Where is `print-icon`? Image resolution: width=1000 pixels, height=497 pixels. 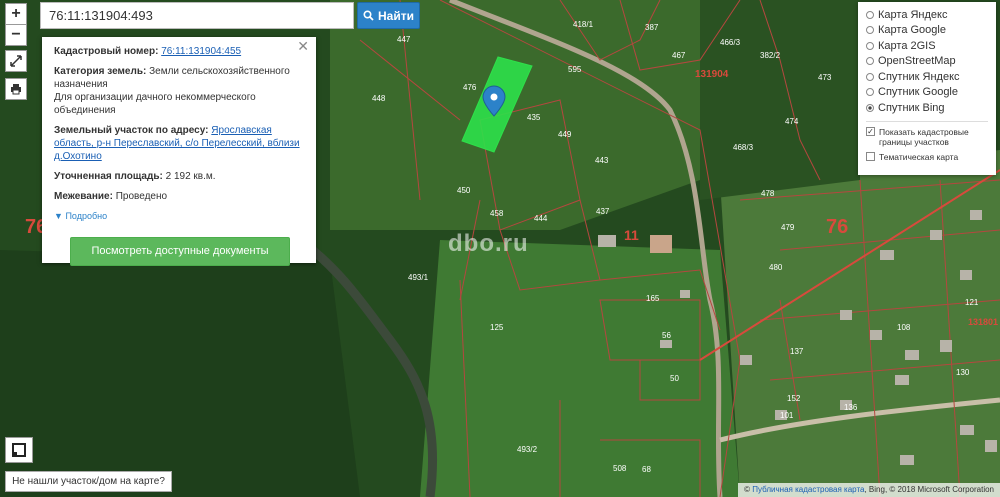 print-icon is located at coordinates (16, 89).